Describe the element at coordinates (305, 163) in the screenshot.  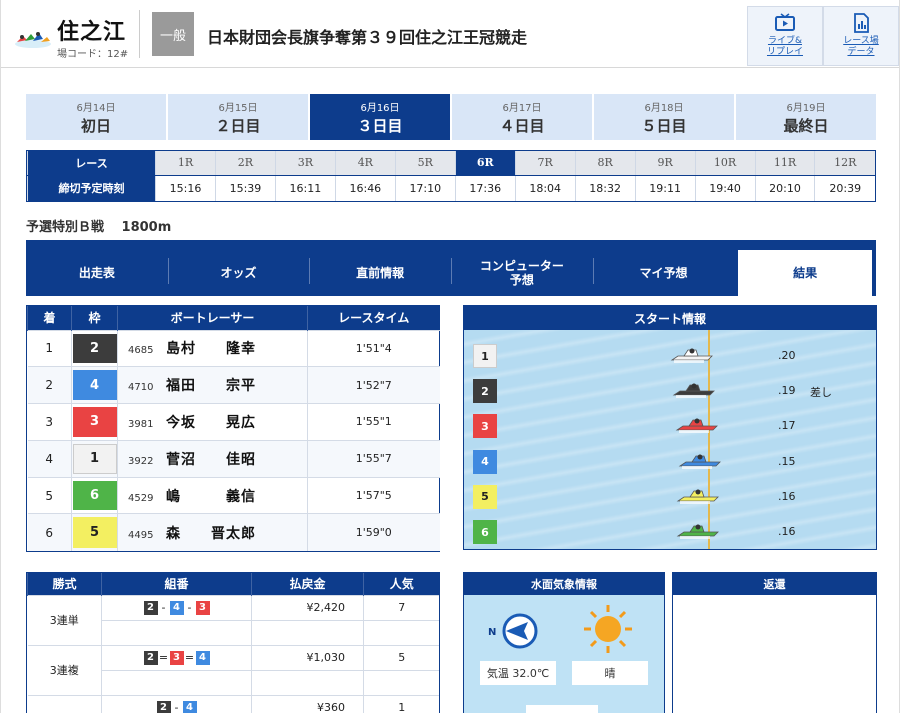
I see `race-tab-3R: 3R` at that location.